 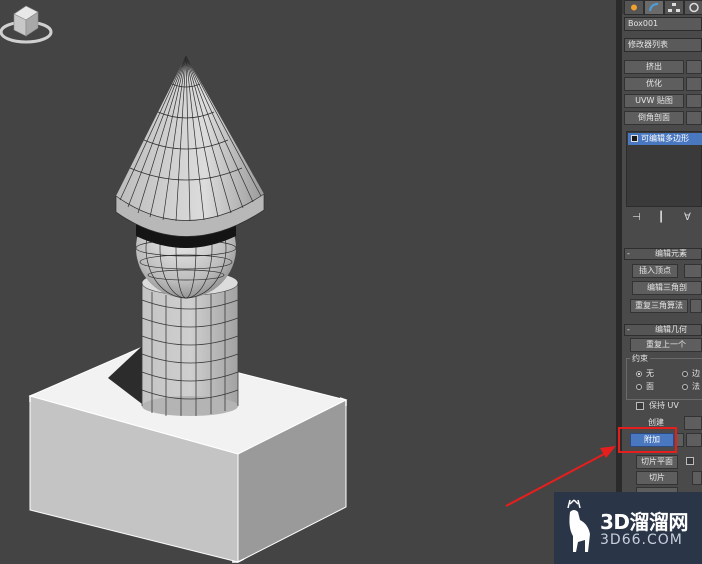 I want to click on watermark-brand: 3D溜溜网, so click(x=644, y=522).